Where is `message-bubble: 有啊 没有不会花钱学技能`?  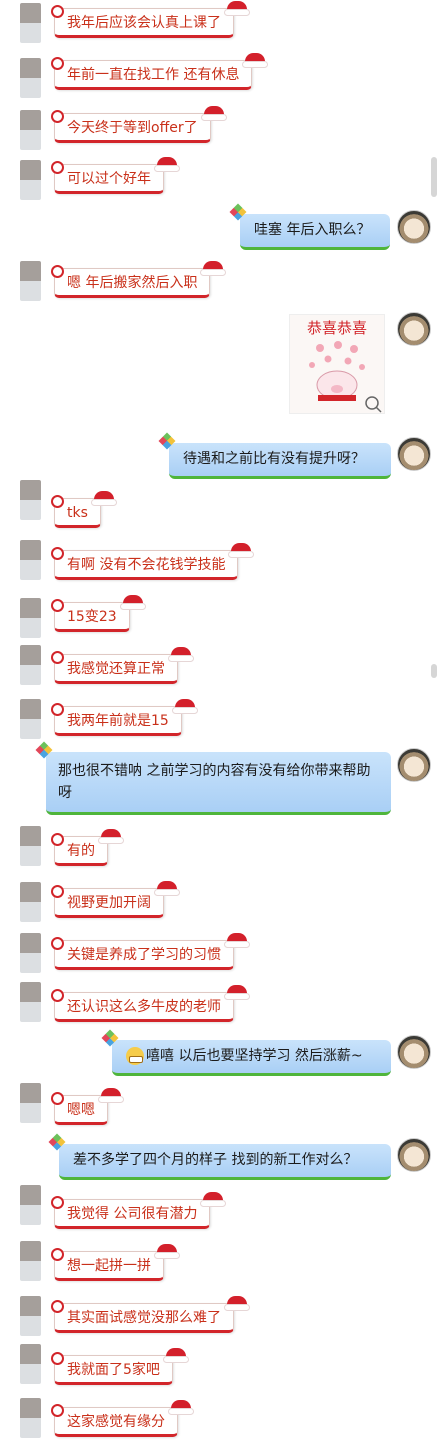 message-bubble: 有啊 没有不会花钱学技能 is located at coordinates (152, 561).